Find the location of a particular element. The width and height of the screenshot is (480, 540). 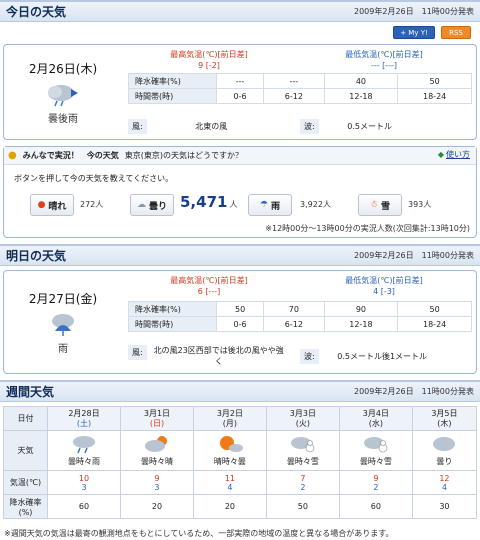

time-cell: 0-6 is located at coordinates (240, 96).